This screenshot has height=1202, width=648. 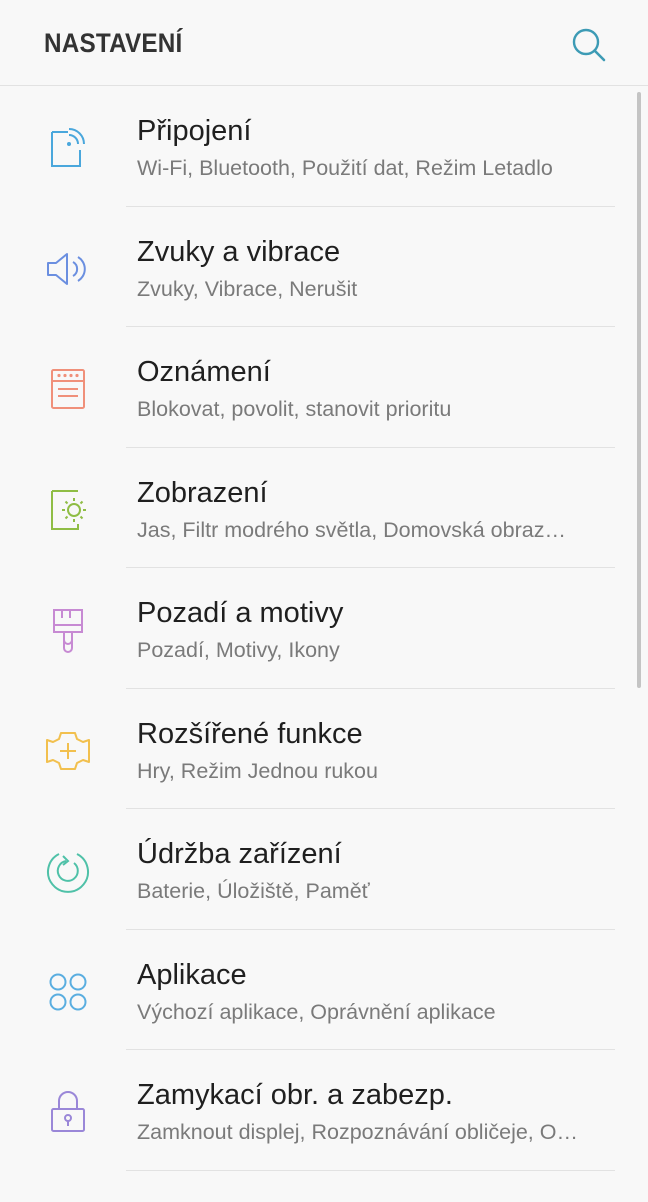 What do you see at coordinates (68, 510) in the screenshot?
I see `display-icon` at bounding box center [68, 510].